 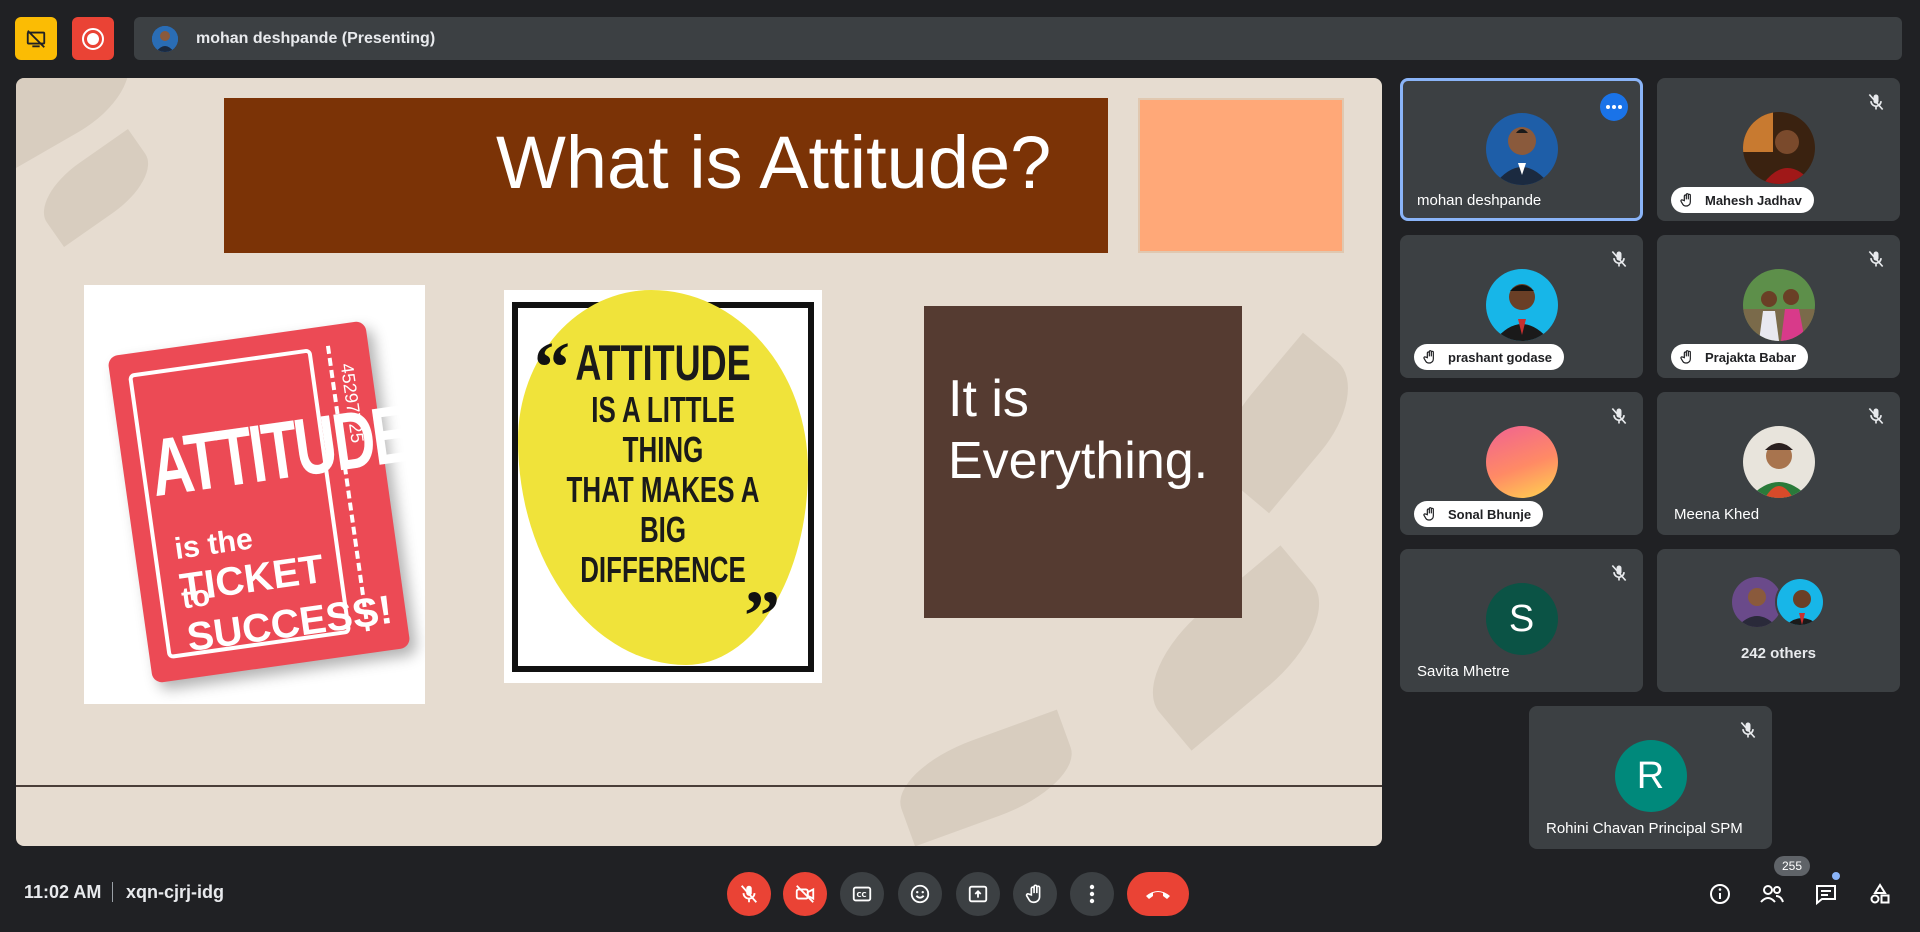 I want to click on more-horiz-icon, so click(x=1614, y=107).